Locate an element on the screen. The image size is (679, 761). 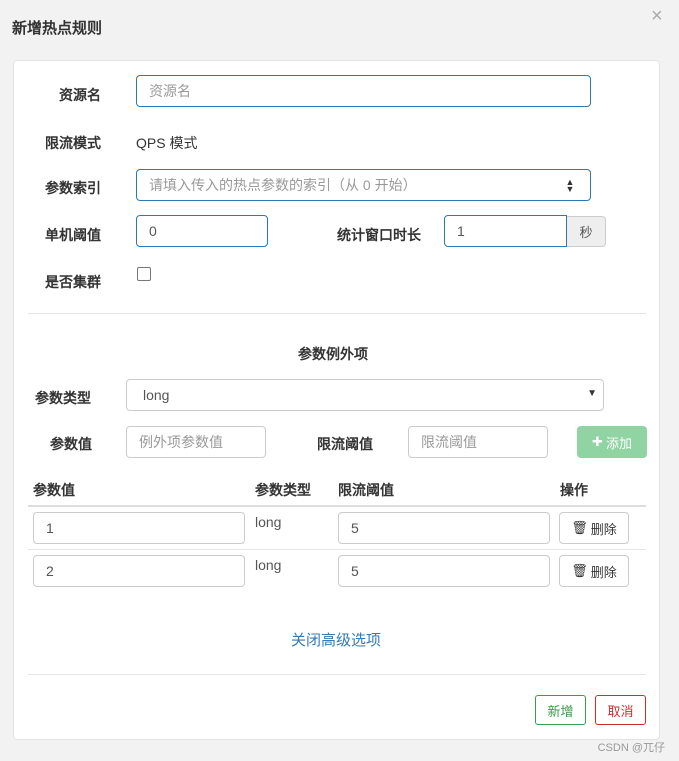
exception-section-title: 参数例外项 is located at coordinates (333, 354).